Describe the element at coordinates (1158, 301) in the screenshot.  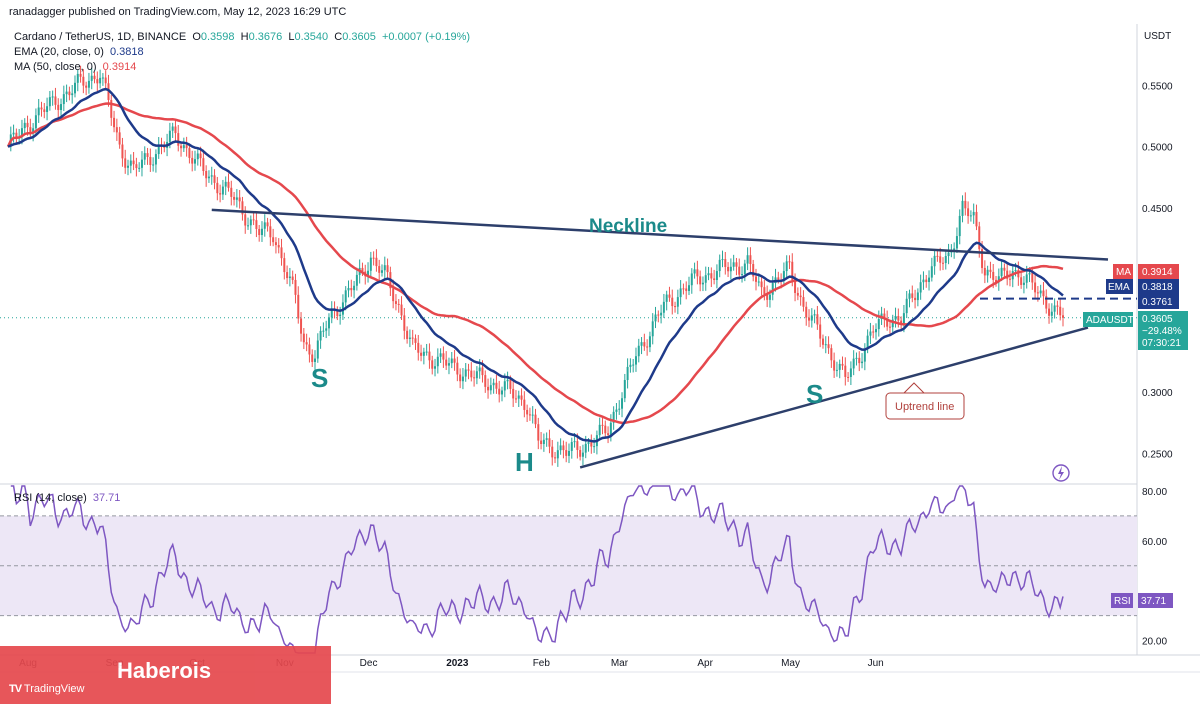
I see `level-axis-tag: 0.3761` at that location.